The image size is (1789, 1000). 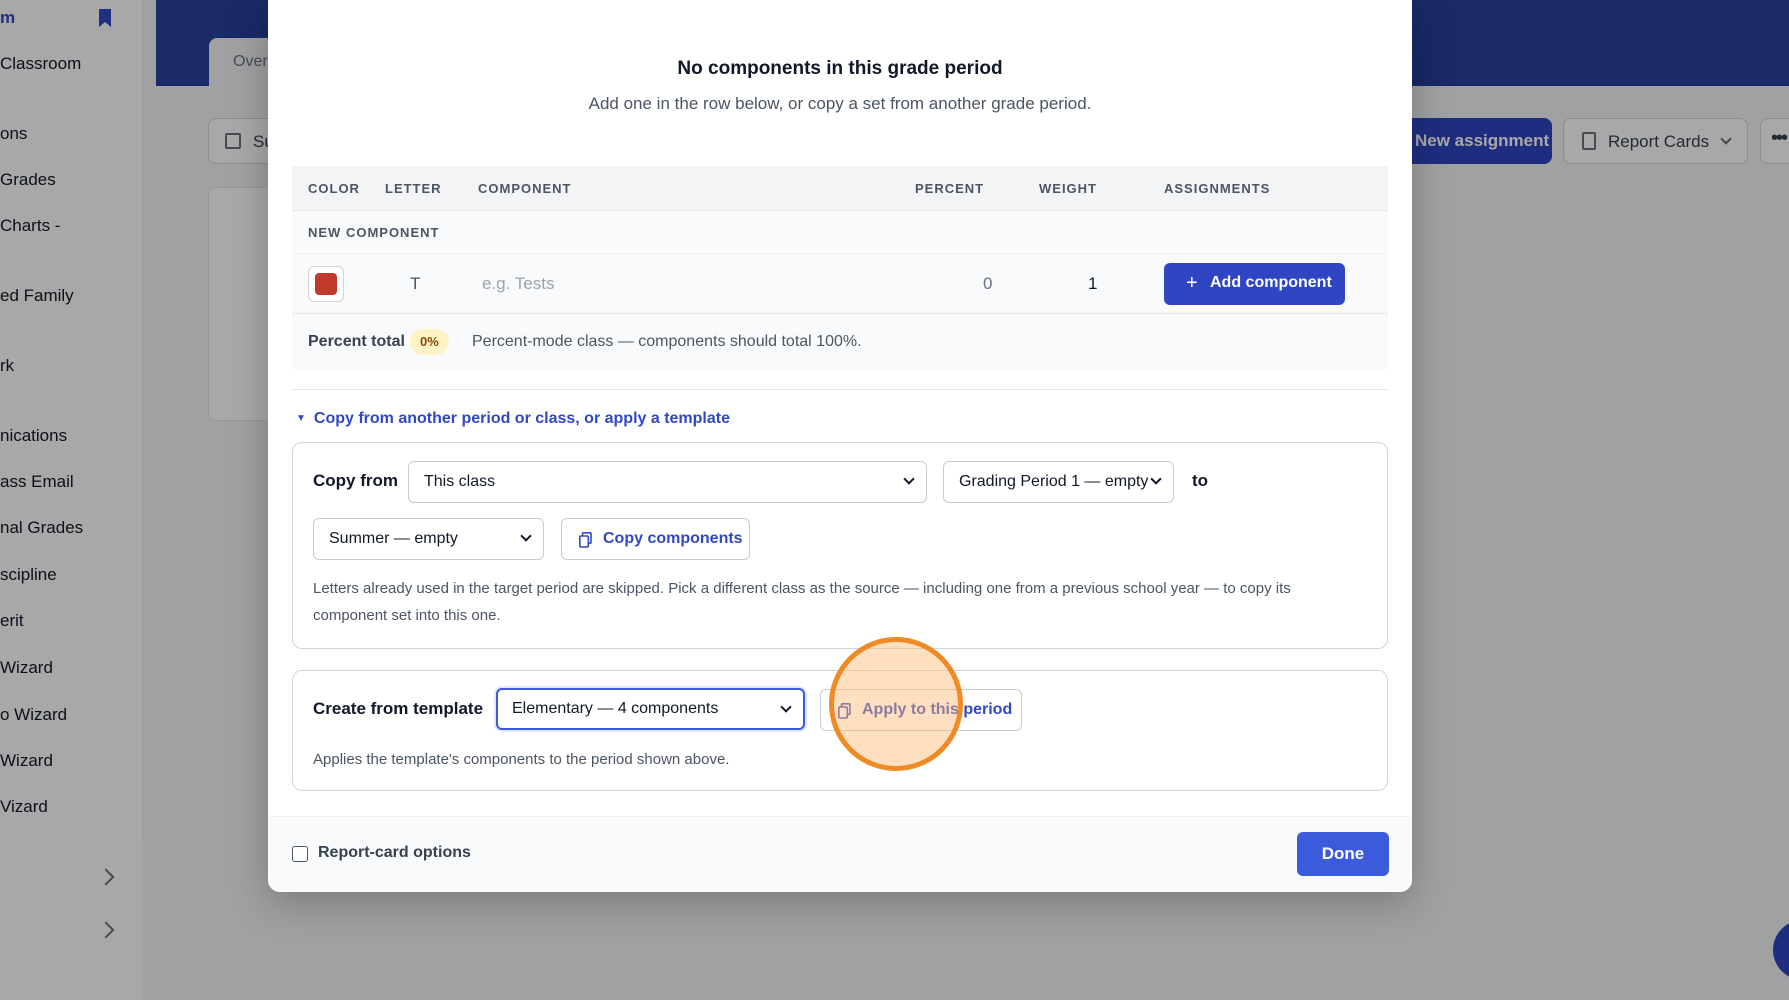 What do you see at coordinates (300, 854) in the screenshot?
I see `report-card-options-checkbox` at bounding box center [300, 854].